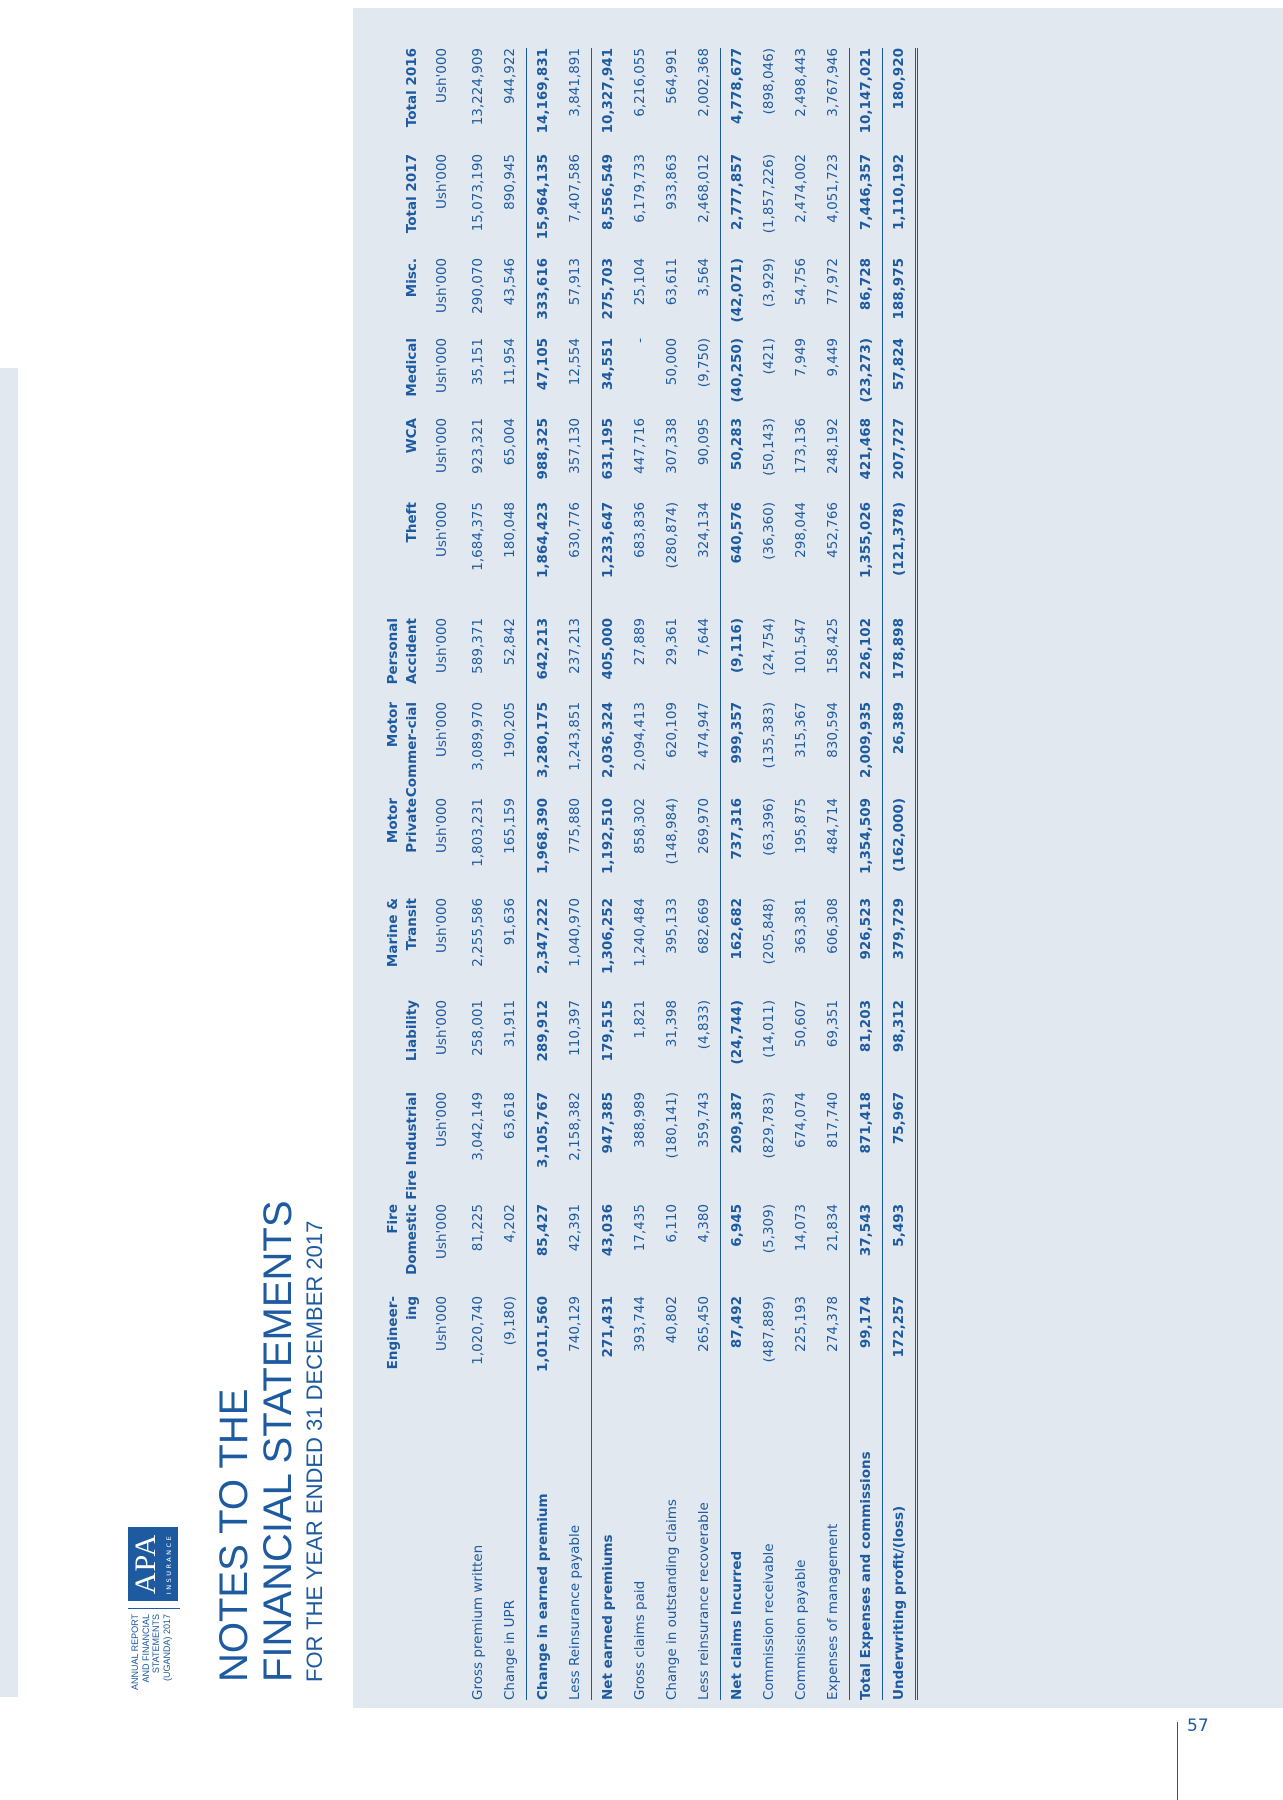 The image size is (1283, 1800). I want to click on value-cell: 31,398, so click(672, 1024).